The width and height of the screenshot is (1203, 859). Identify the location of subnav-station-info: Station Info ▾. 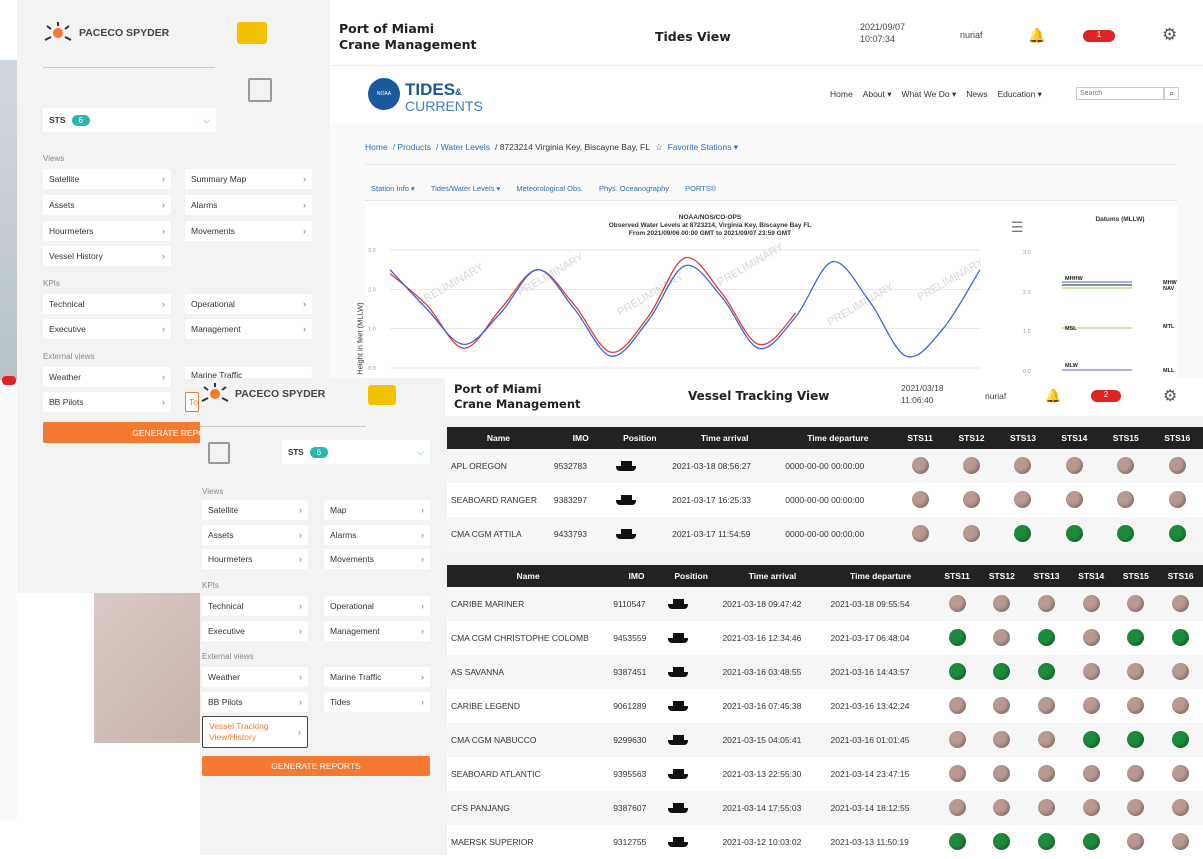
(393, 188).